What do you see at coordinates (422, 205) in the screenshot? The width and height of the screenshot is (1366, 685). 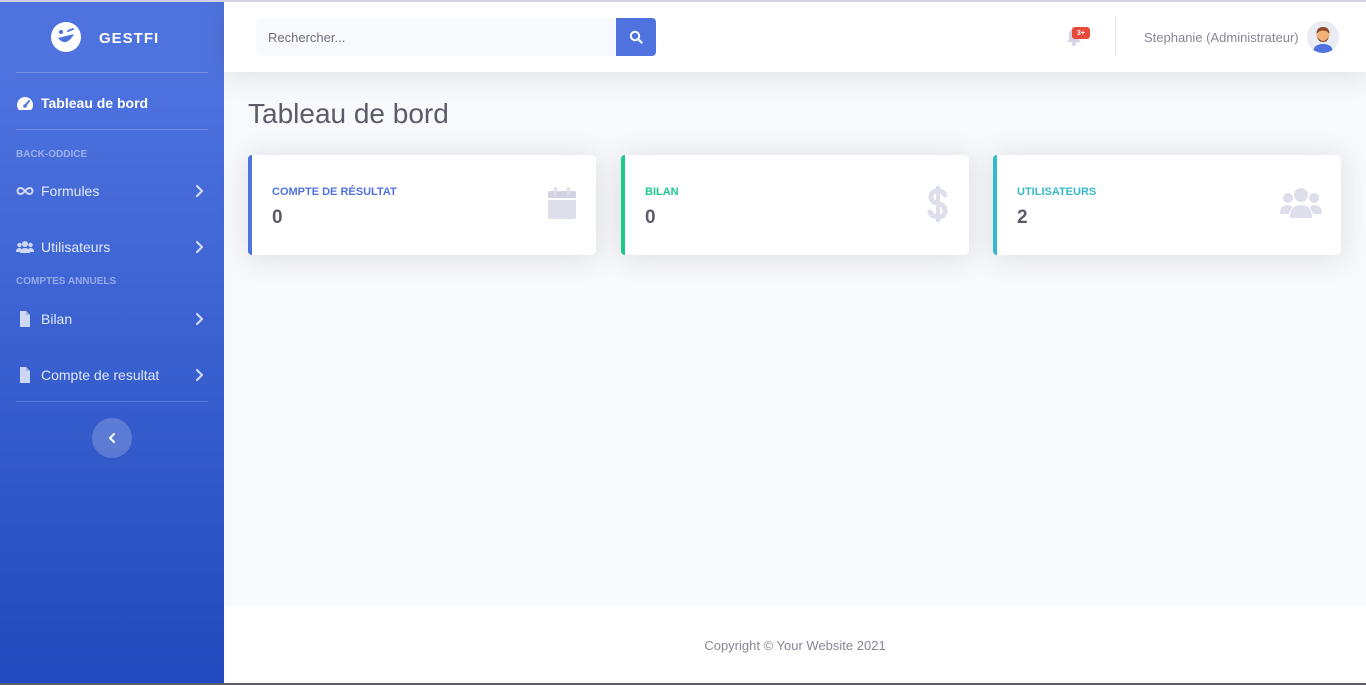 I see `card-compte-de-resultat: COMPTE DE RÉSULTAT 0` at bounding box center [422, 205].